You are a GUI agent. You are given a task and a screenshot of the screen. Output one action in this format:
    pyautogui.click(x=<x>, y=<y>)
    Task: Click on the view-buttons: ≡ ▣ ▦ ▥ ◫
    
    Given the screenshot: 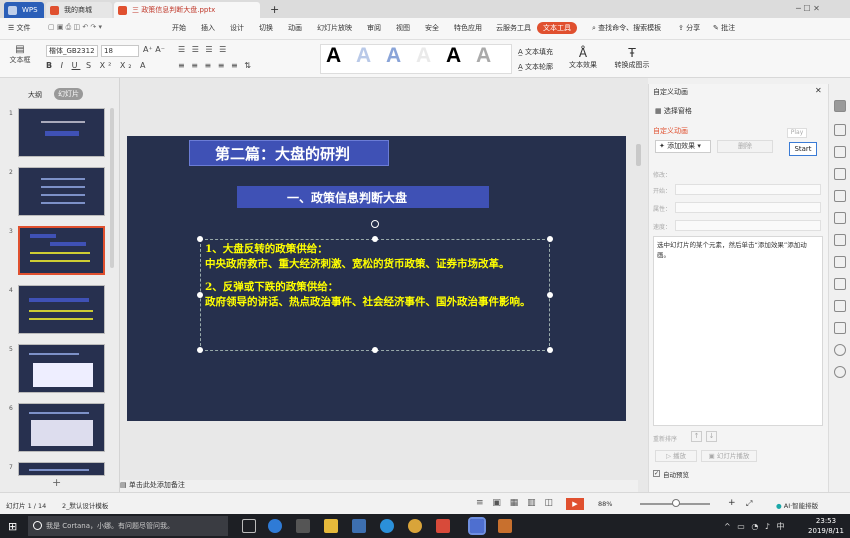 What is the action you would take?
    pyautogui.click(x=516, y=503)
    